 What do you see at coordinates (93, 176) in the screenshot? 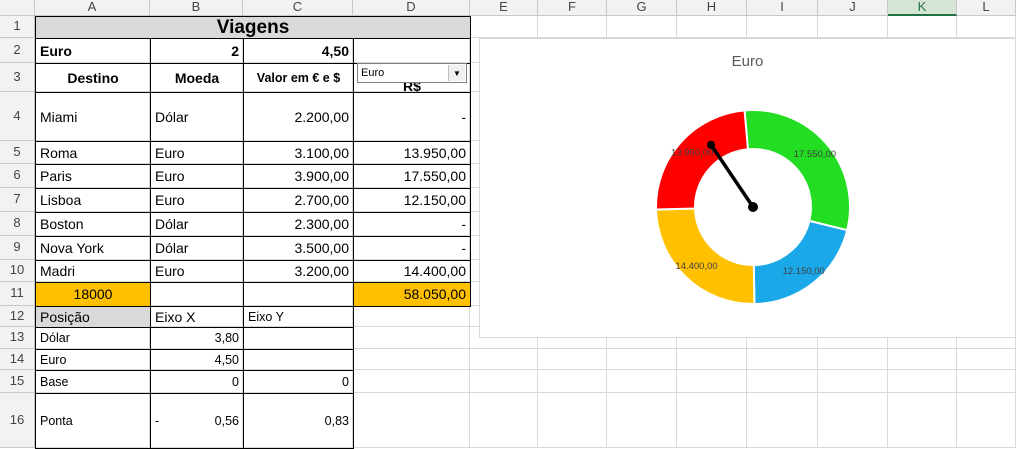
I see `destino-cell: Paris` at bounding box center [93, 176].